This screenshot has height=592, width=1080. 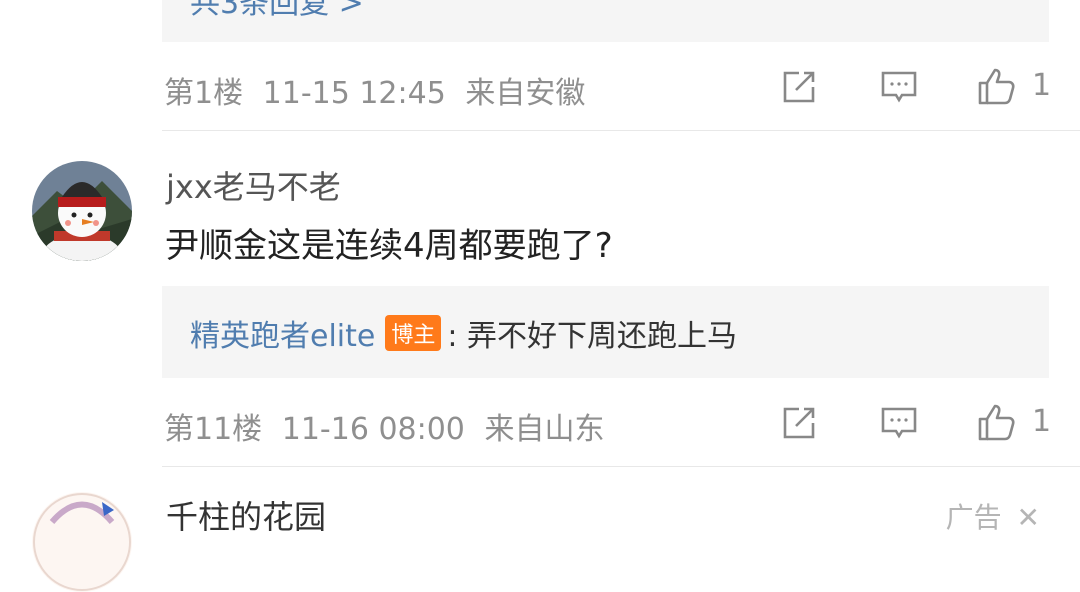 What do you see at coordinates (973, 517) in the screenshot?
I see `ad-text: 广告` at bounding box center [973, 517].